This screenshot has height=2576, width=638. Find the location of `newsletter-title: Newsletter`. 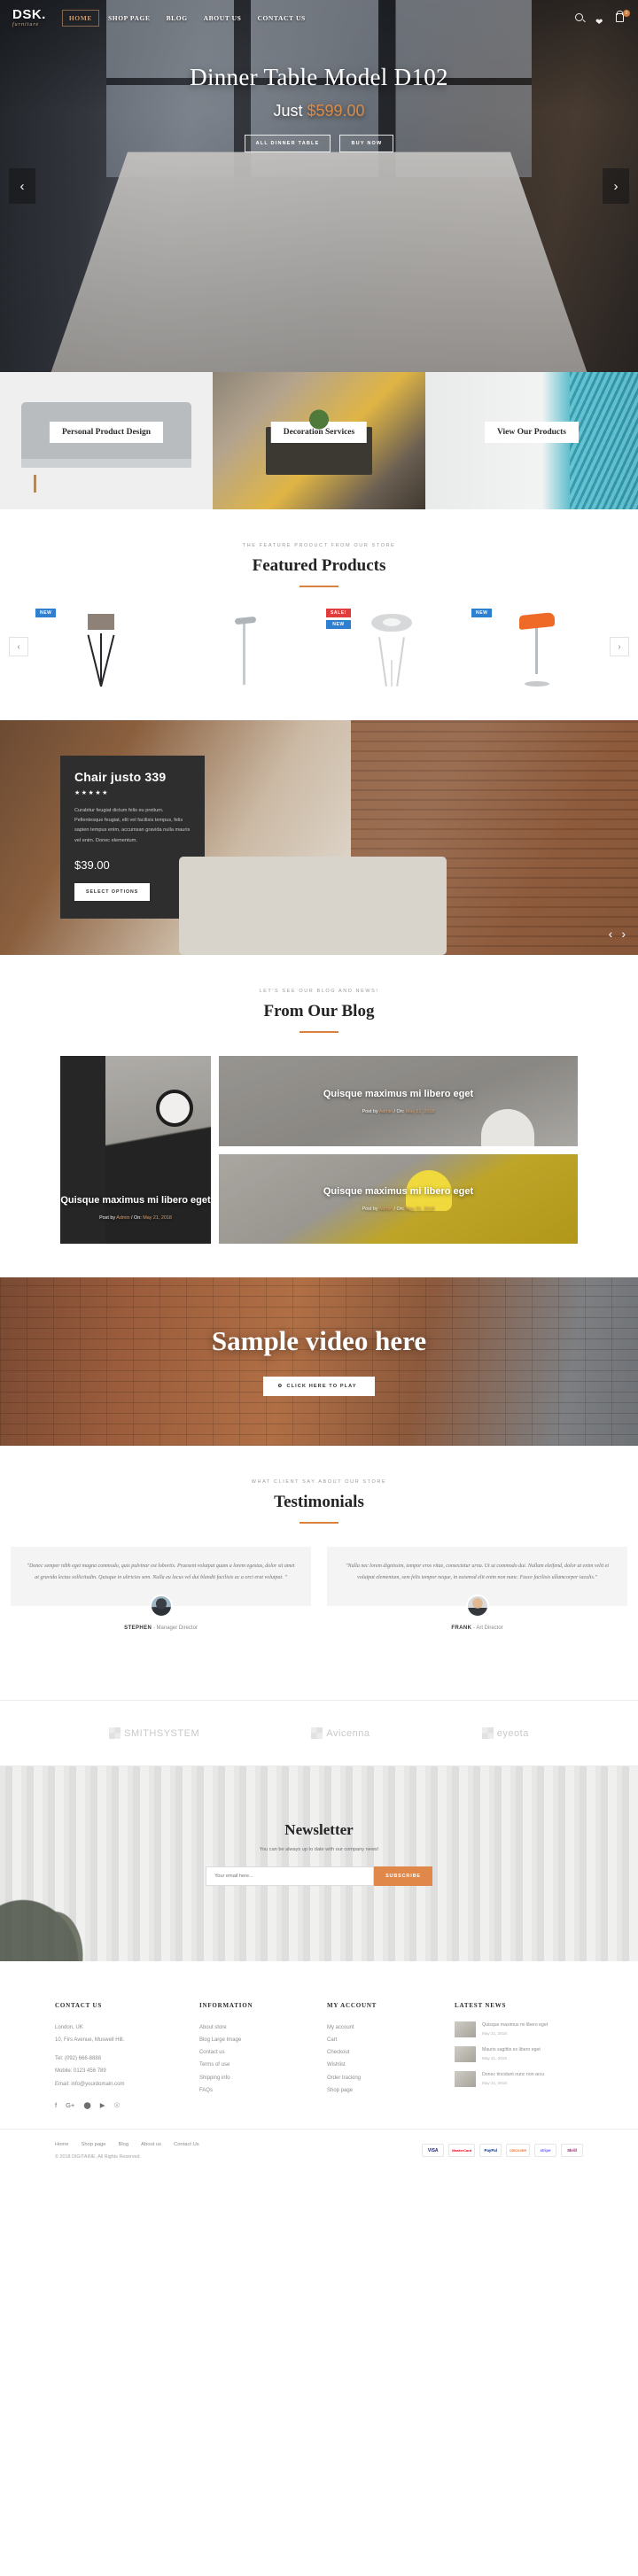

newsletter-title: Newsletter is located at coordinates (319, 1830).